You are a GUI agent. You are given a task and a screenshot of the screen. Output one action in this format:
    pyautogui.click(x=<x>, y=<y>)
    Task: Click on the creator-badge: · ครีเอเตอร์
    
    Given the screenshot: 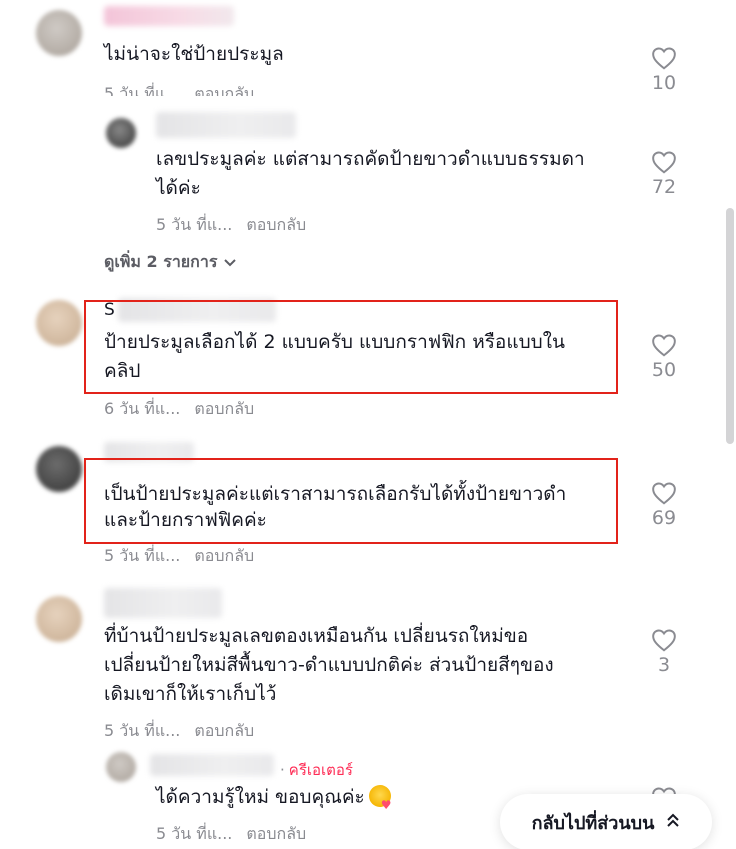 What is the action you would take?
    pyautogui.click(x=316, y=770)
    